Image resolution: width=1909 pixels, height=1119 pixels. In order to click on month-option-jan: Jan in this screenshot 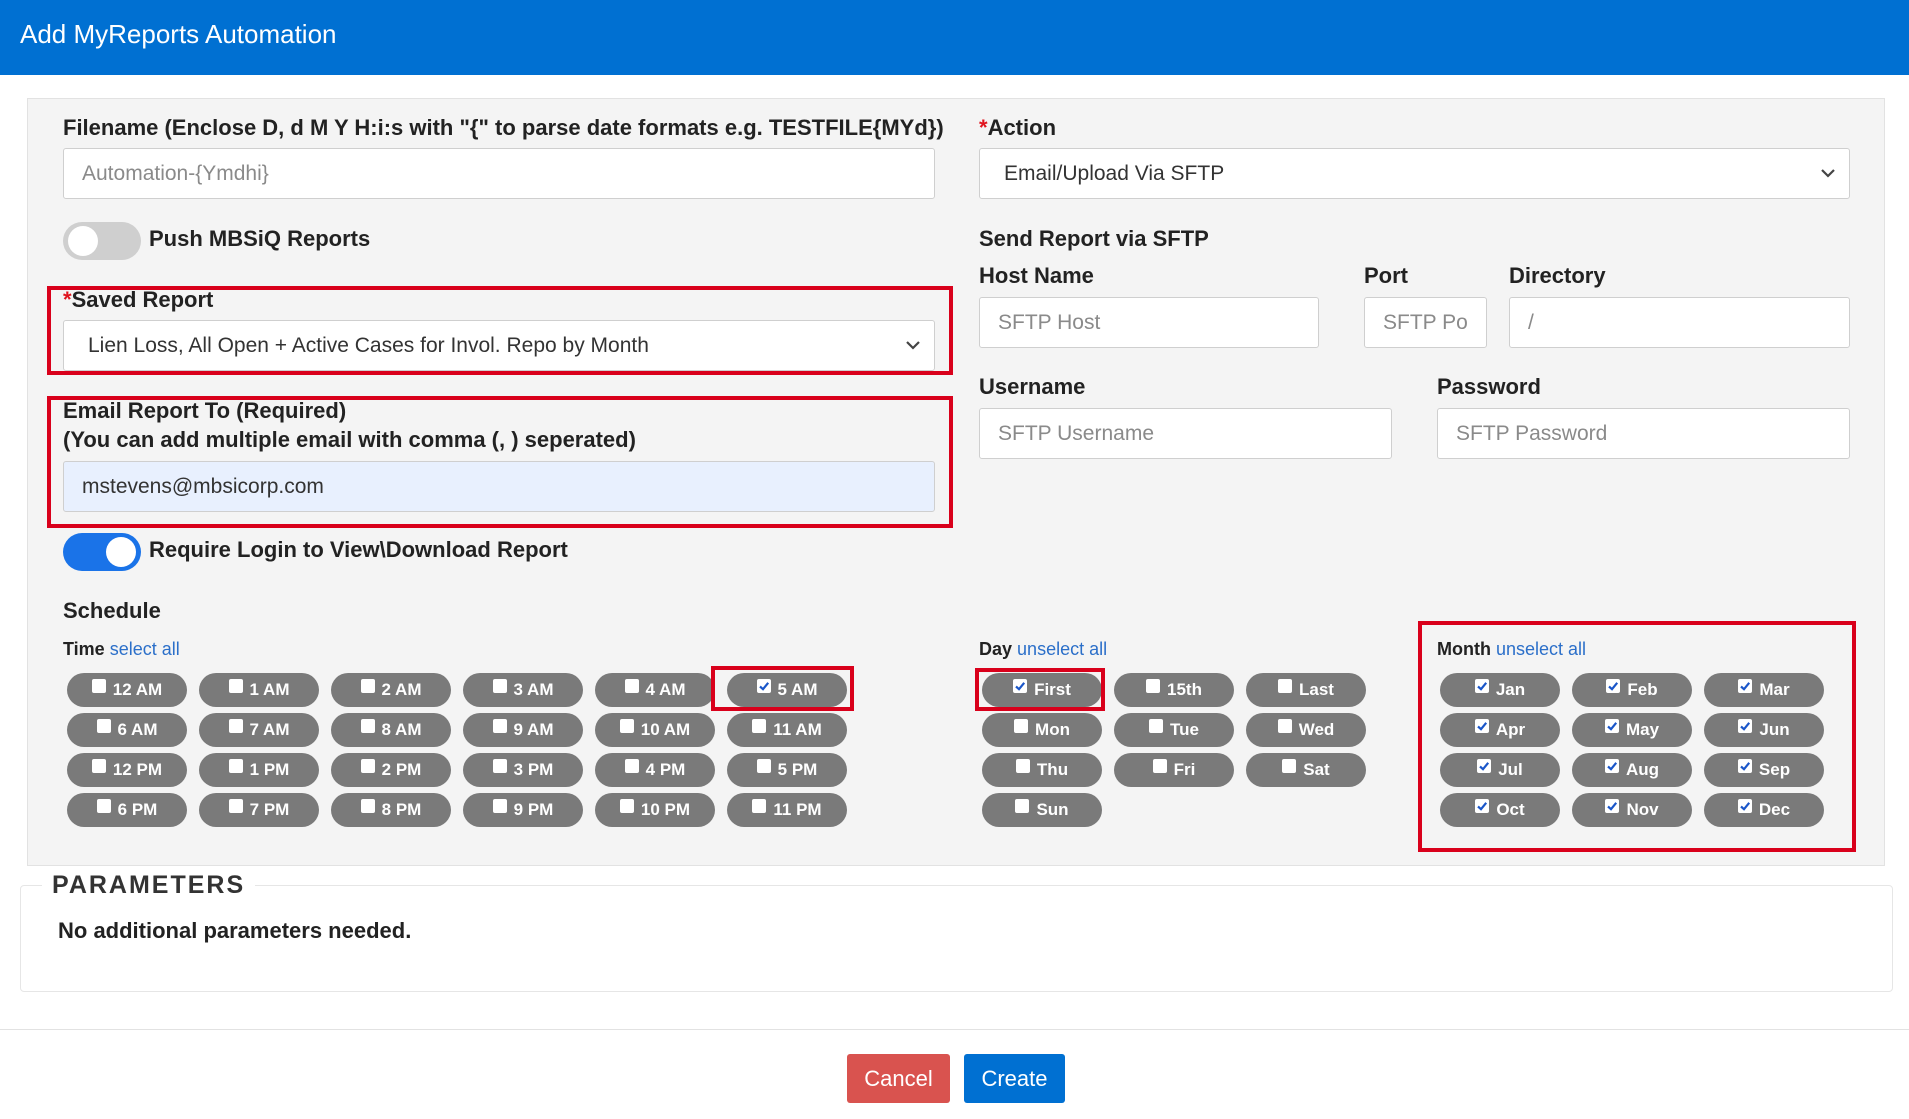, I will do `click(1500, 690)`.